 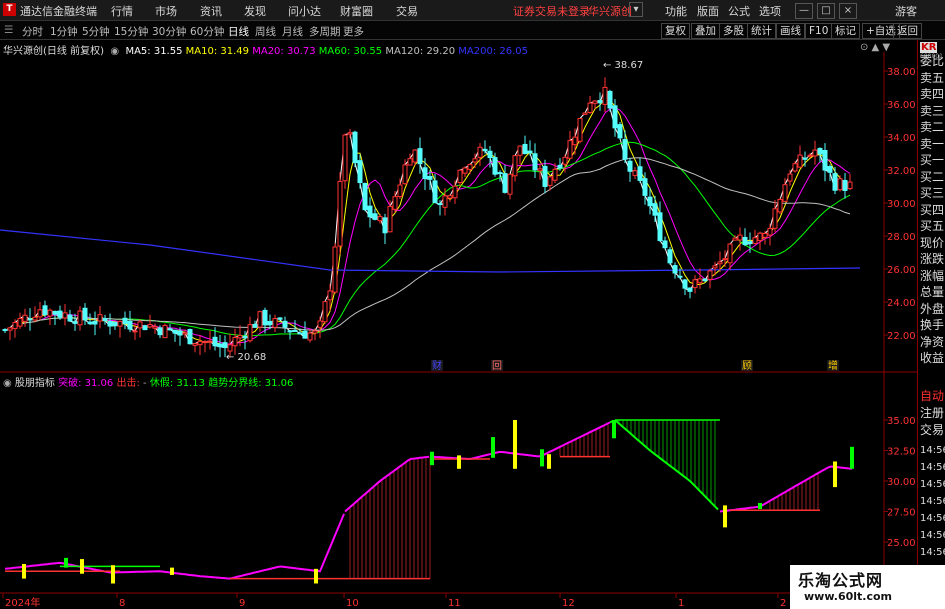 What do you see at coordinates (681, 603) in the screenshot?
I see `x-tick-label: 1` at bounding box center [681, 603].